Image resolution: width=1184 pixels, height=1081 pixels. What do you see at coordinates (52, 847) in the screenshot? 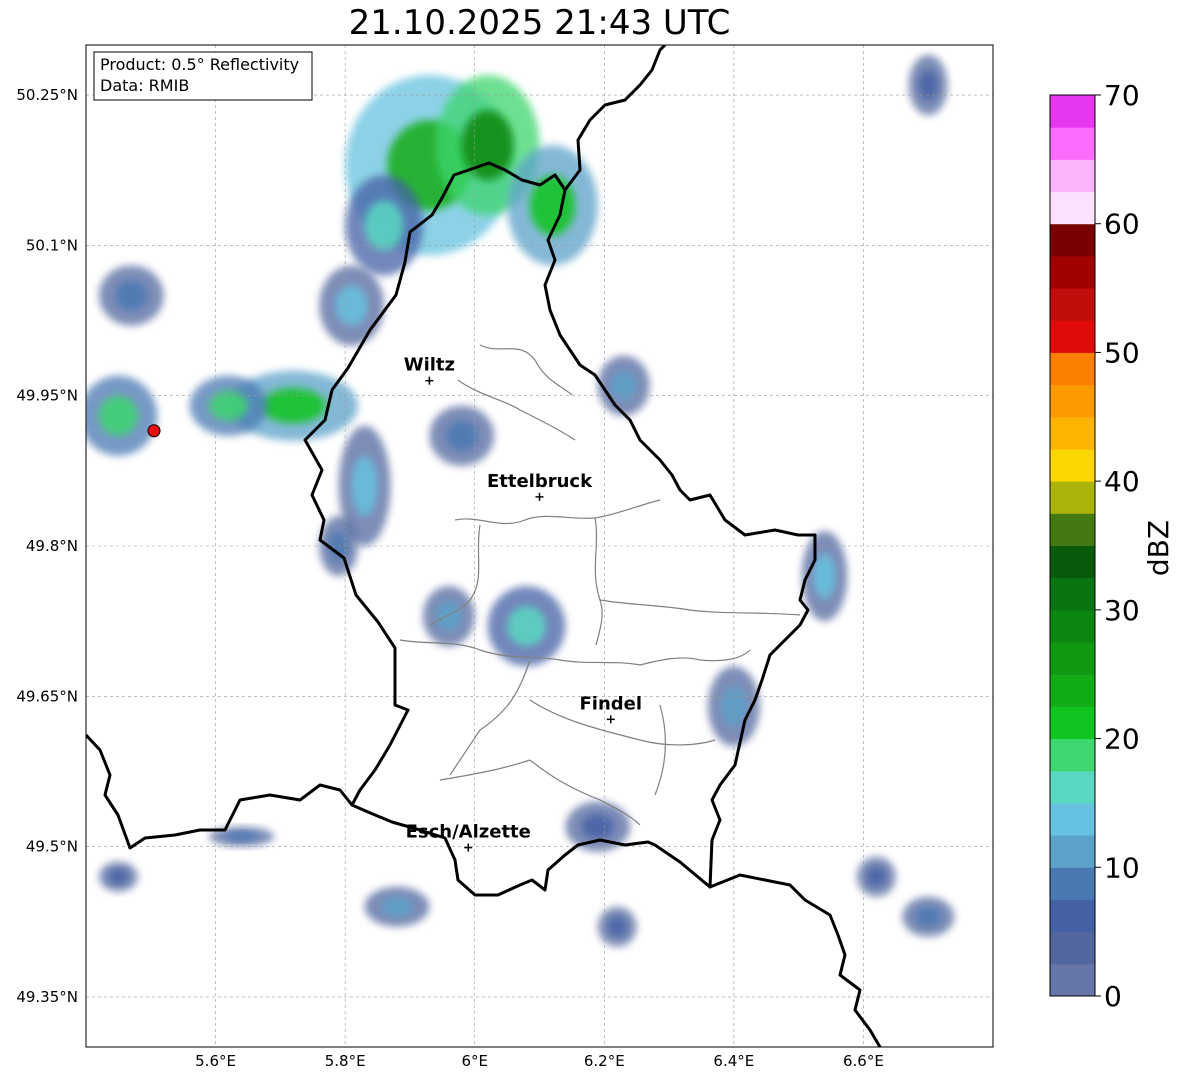
I see `lat-tick-label: 49.5°N` at bounding box center [52, 847].